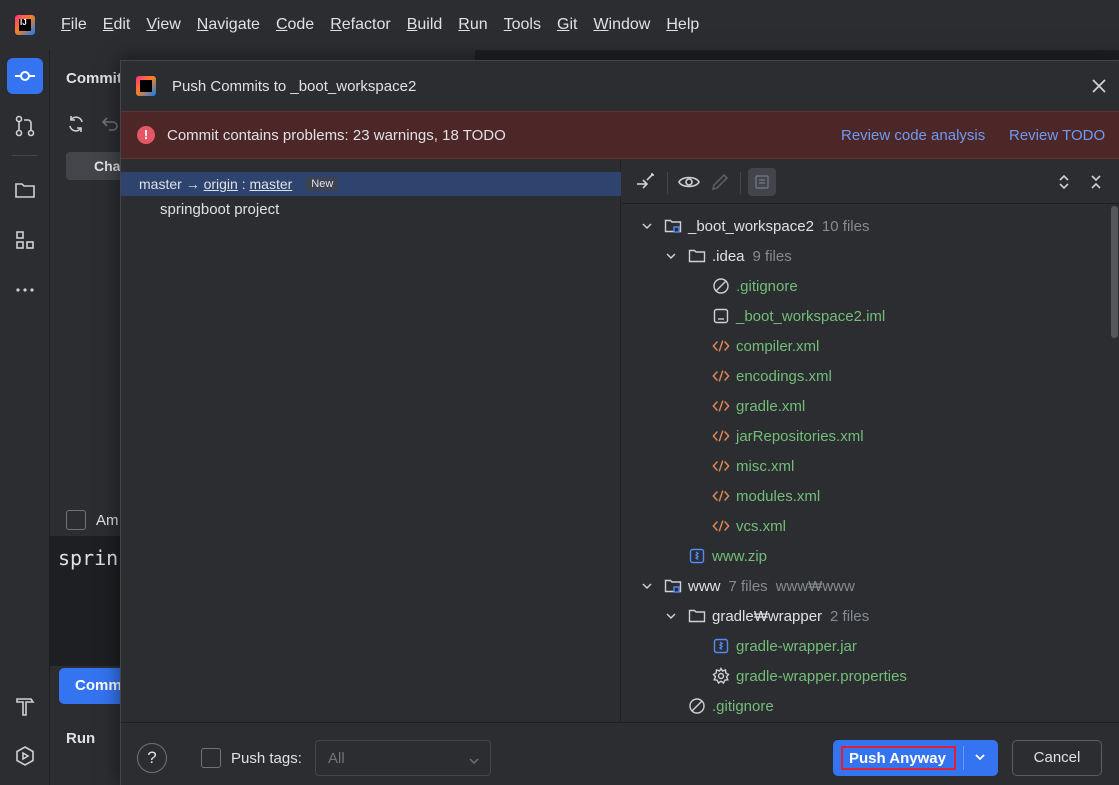 The width and height of the screenshot is (1119, 785). What do you see at coordinates (25, 190) in the screenshot?
I see `project-folder-icon` at bounding box center [25, 190].